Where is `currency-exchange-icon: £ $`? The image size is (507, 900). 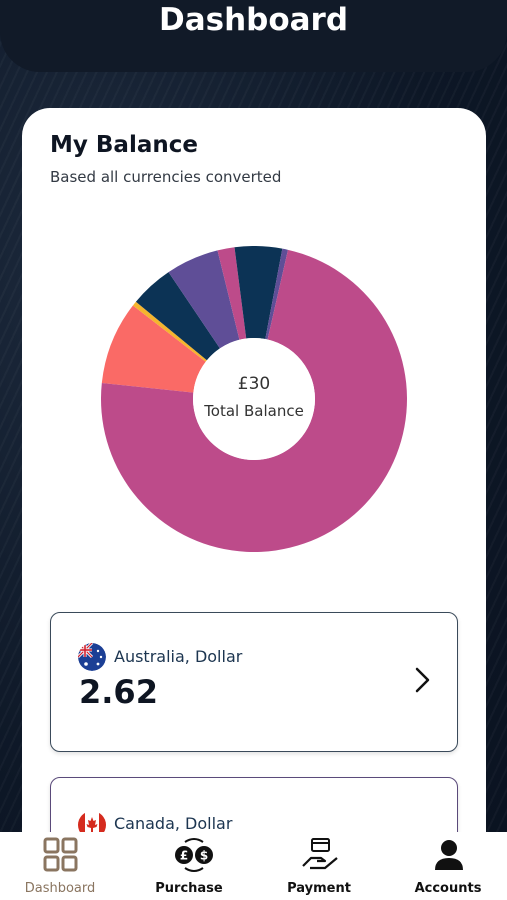
currency-exchange-icon: £ $ is located at coordinates (192, 855).